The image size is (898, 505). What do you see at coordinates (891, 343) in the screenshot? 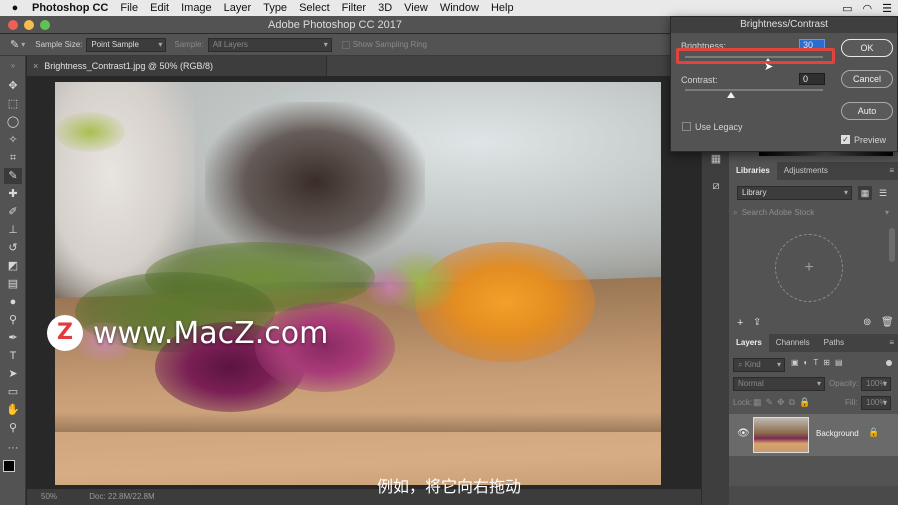
I see `layers-menu-icon: ≡` at bounding box center [891, 343].